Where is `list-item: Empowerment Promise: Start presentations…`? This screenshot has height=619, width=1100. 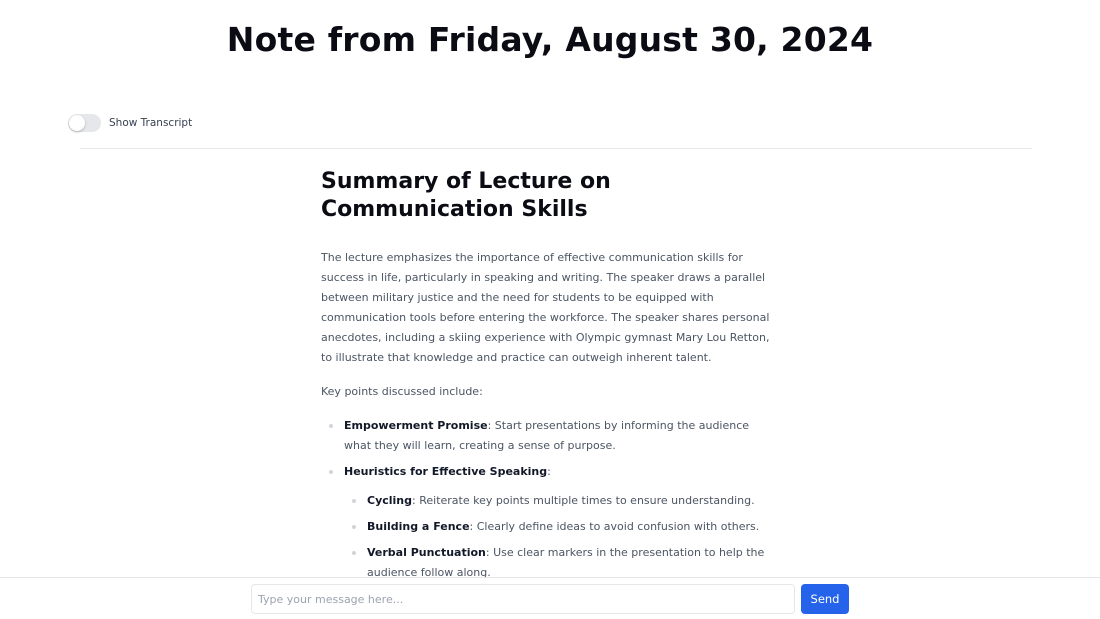 list-item: Empowerment Promise: Start presentations… is located at coordinates (547, 436).